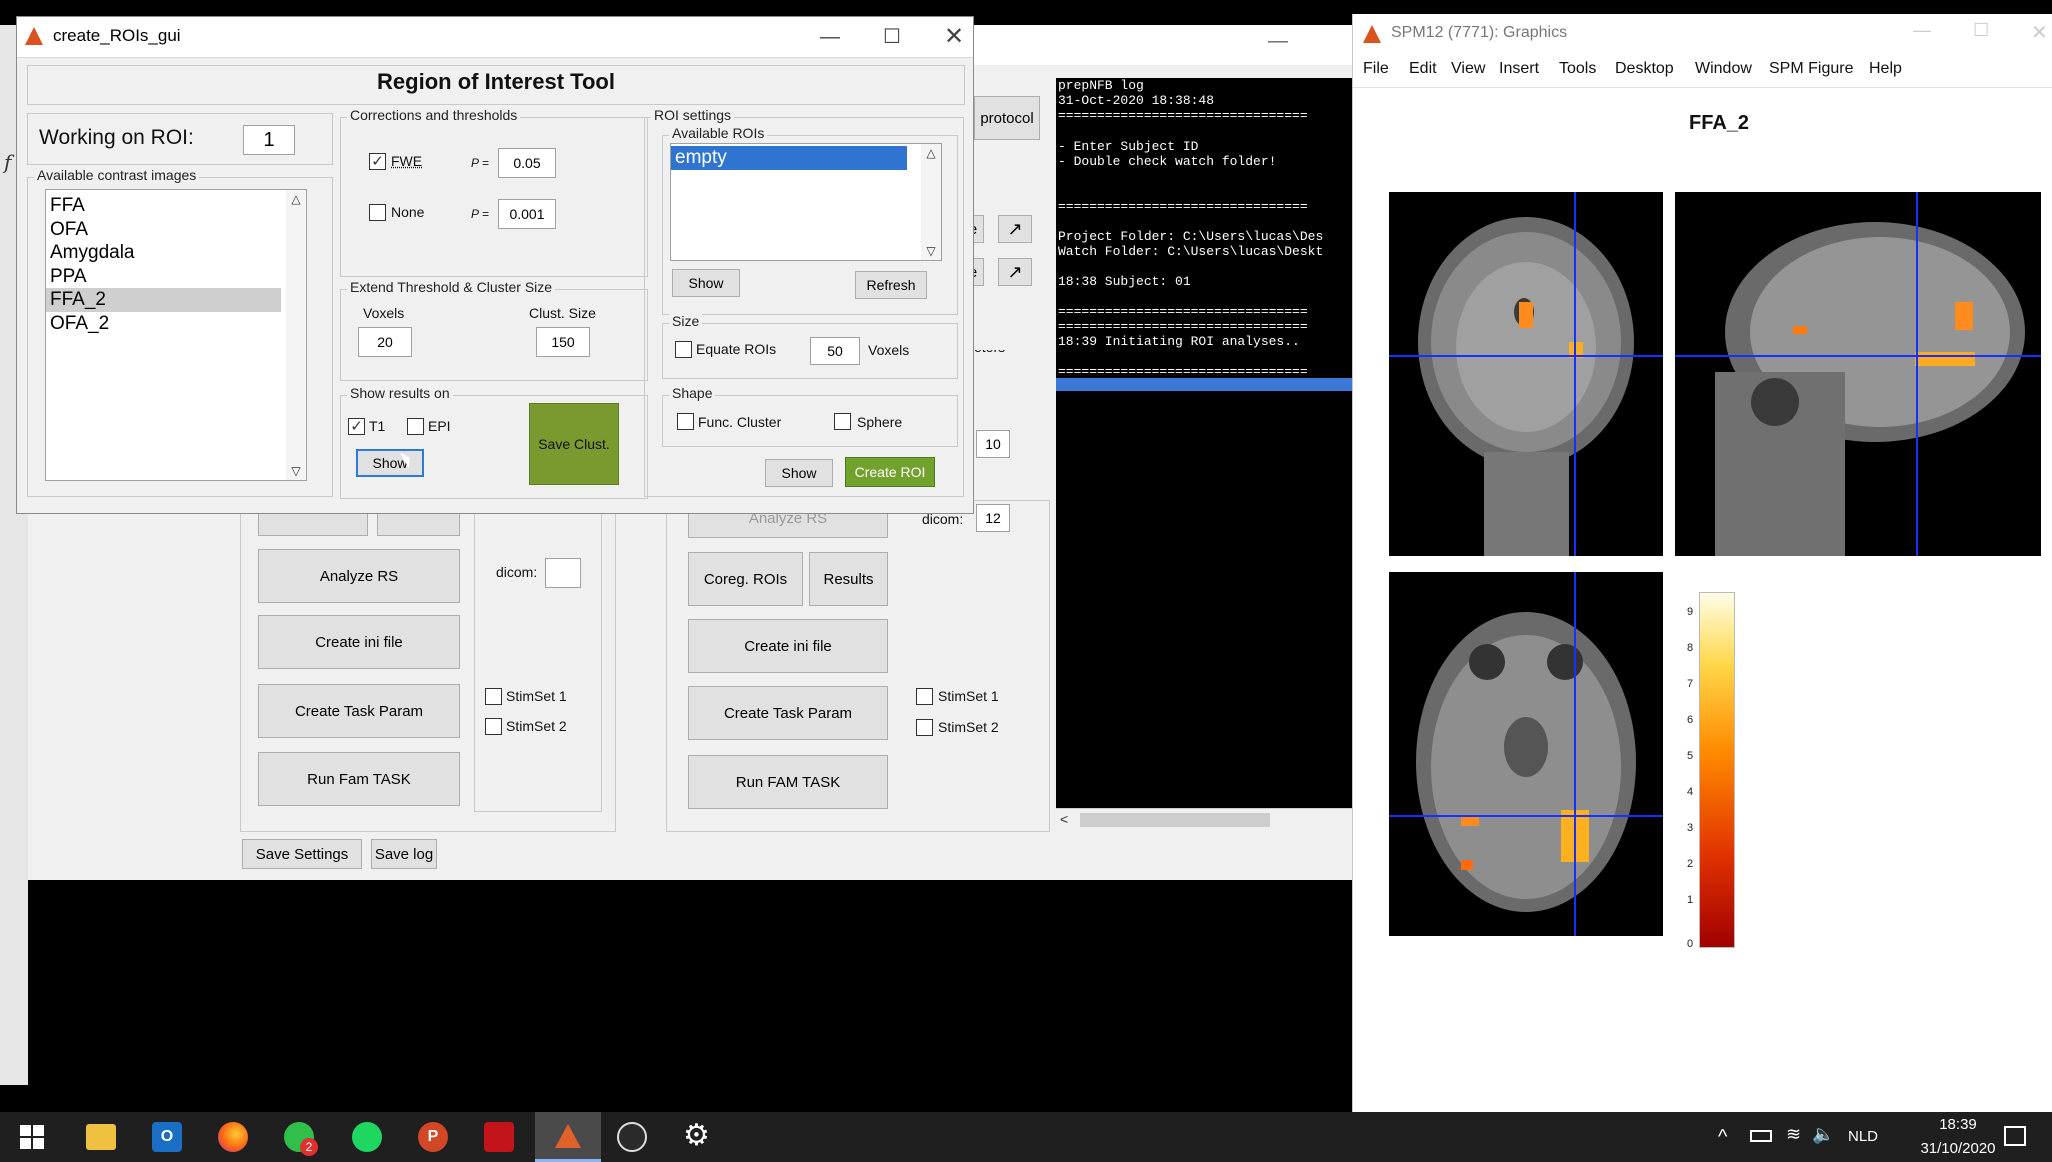  I want to click on outlook-icon: O, so click(167, 1137).